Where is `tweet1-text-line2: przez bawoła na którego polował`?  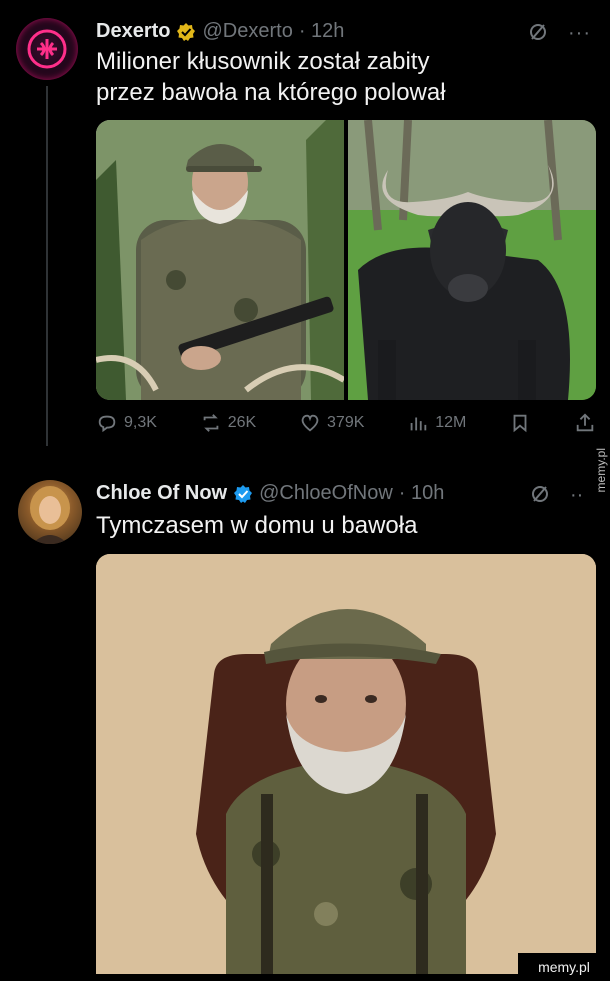 tweet1-text-line2: przez bawoła na którego polował is located at coordinates (271, 92).